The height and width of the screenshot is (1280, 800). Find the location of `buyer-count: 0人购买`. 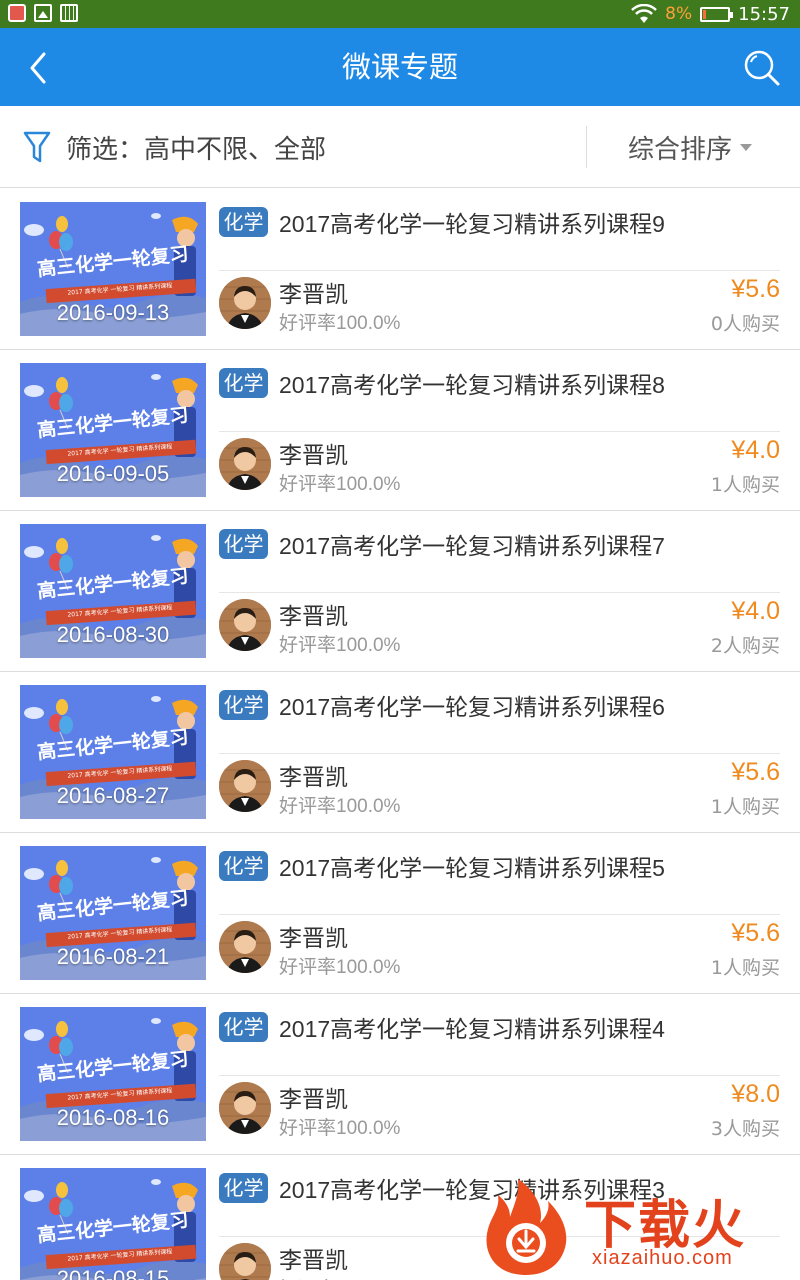

buyer-count: 0人购买 is located at coordinates (745, 324).